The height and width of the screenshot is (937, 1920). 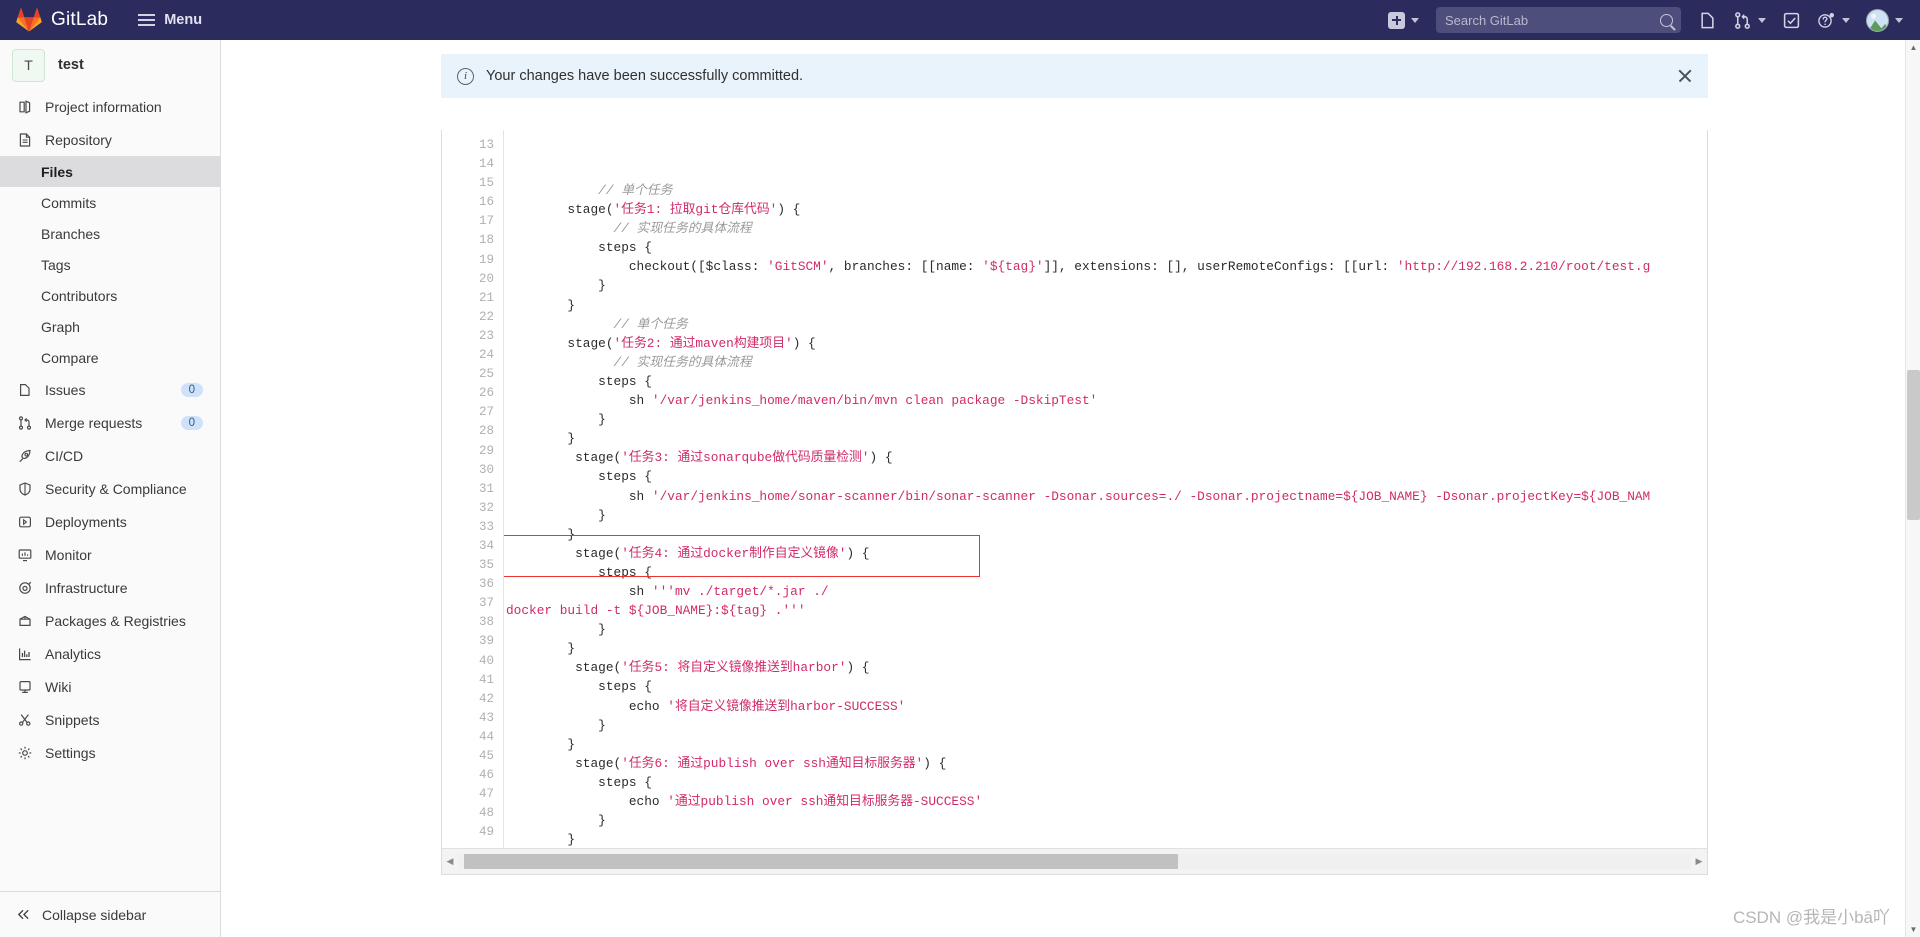 What do you see at coordinates (25, 720) in the screenshot?
I see `snippets-icon` at bounding box center [25, 720].